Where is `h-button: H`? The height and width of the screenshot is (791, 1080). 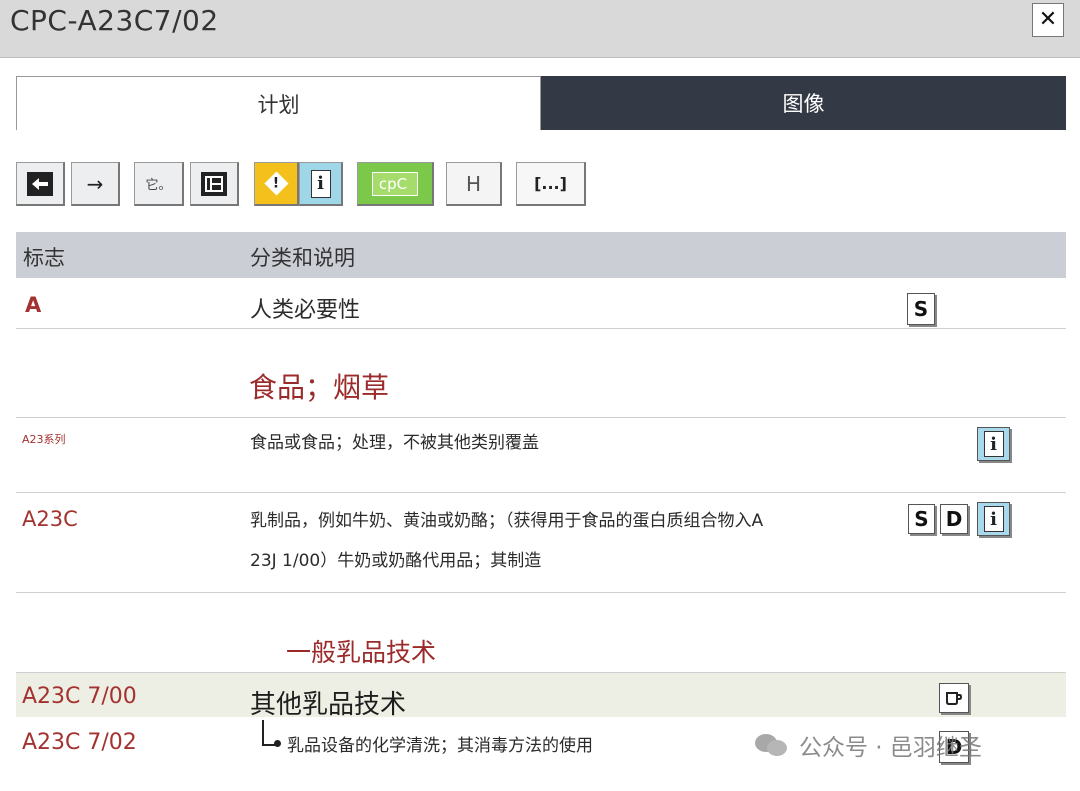 h-button: H is located at coordinates (474, 184).